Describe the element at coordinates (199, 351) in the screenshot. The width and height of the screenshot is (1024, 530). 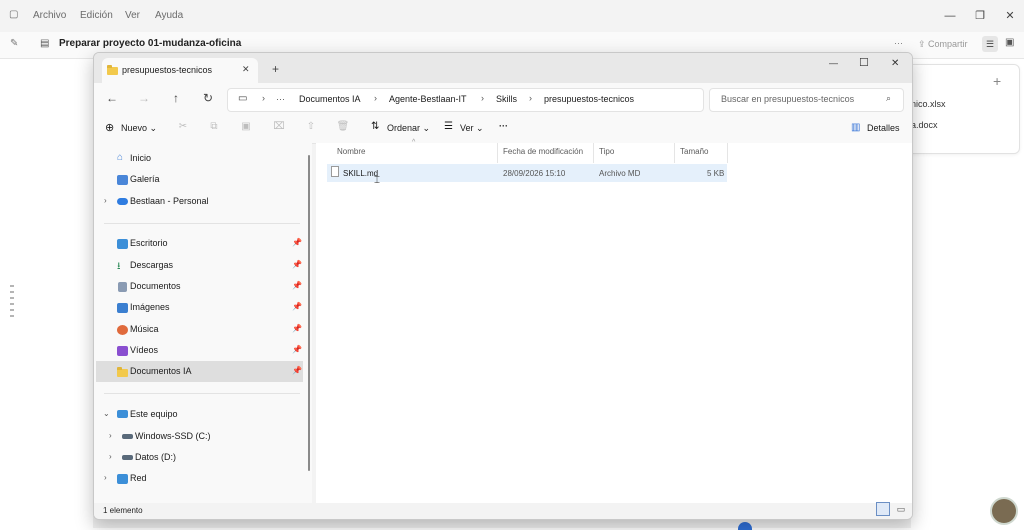
I see `nav-item-videos: Vídeos 📌` at that location.